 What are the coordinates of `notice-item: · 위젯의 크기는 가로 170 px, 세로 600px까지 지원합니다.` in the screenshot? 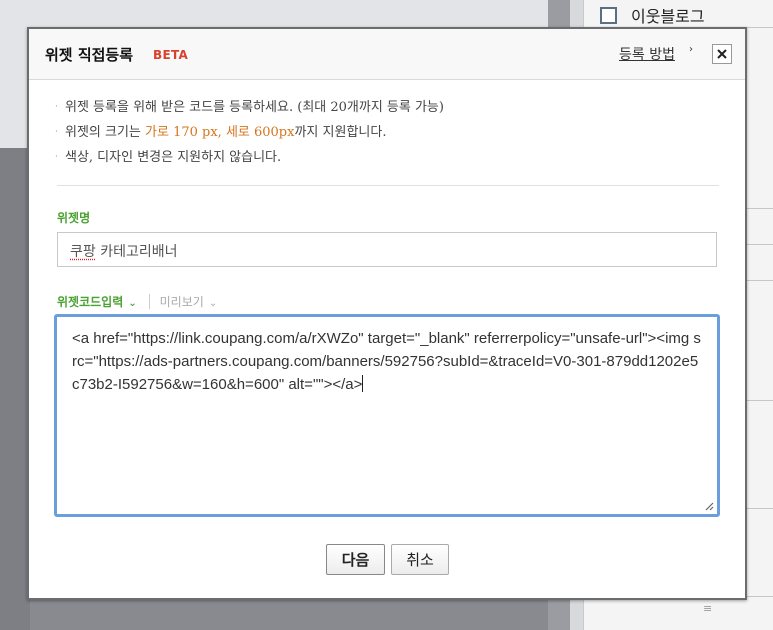 It's located at (249, 132).